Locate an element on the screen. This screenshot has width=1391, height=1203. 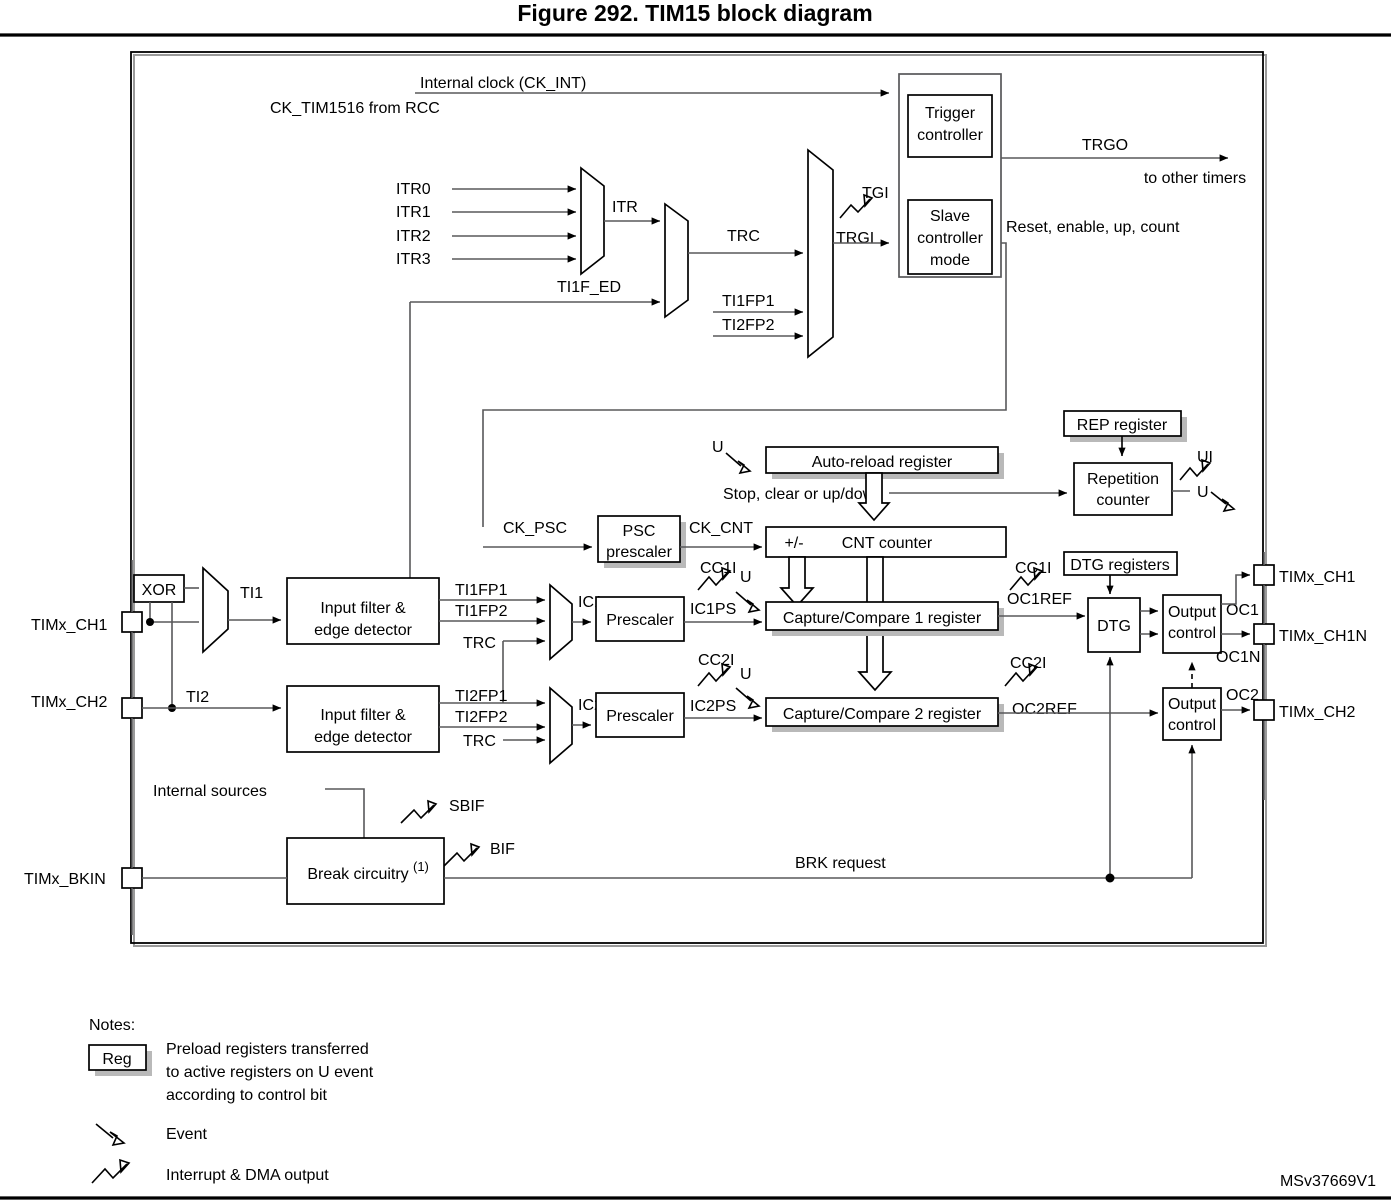
timx-ch2-pin is located at coordinates (132, 708).